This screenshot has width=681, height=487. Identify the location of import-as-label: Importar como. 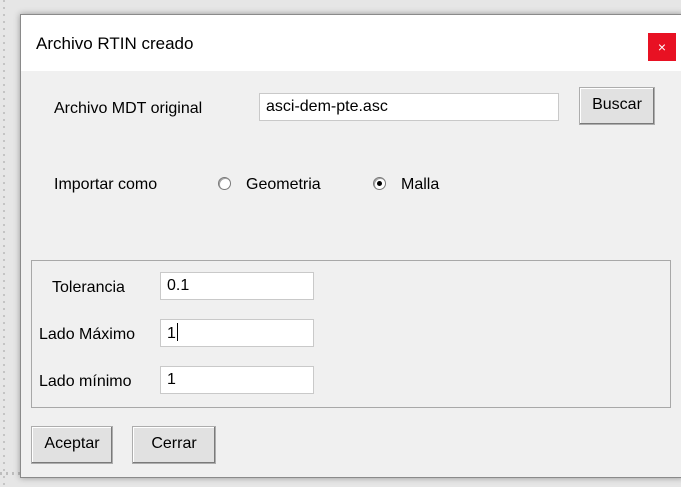
(106, 184).